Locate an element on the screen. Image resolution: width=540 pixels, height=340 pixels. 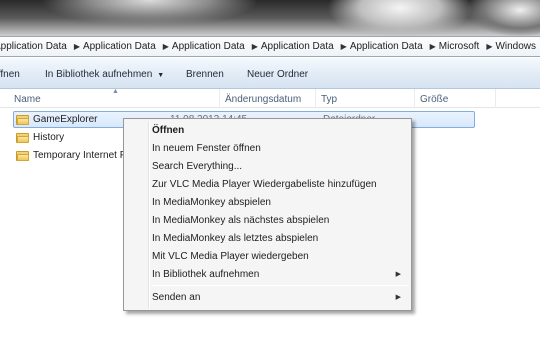
menu-item-mediamonkey-play: In MediaMonkey abspielen is located at coordinates (211, 202).